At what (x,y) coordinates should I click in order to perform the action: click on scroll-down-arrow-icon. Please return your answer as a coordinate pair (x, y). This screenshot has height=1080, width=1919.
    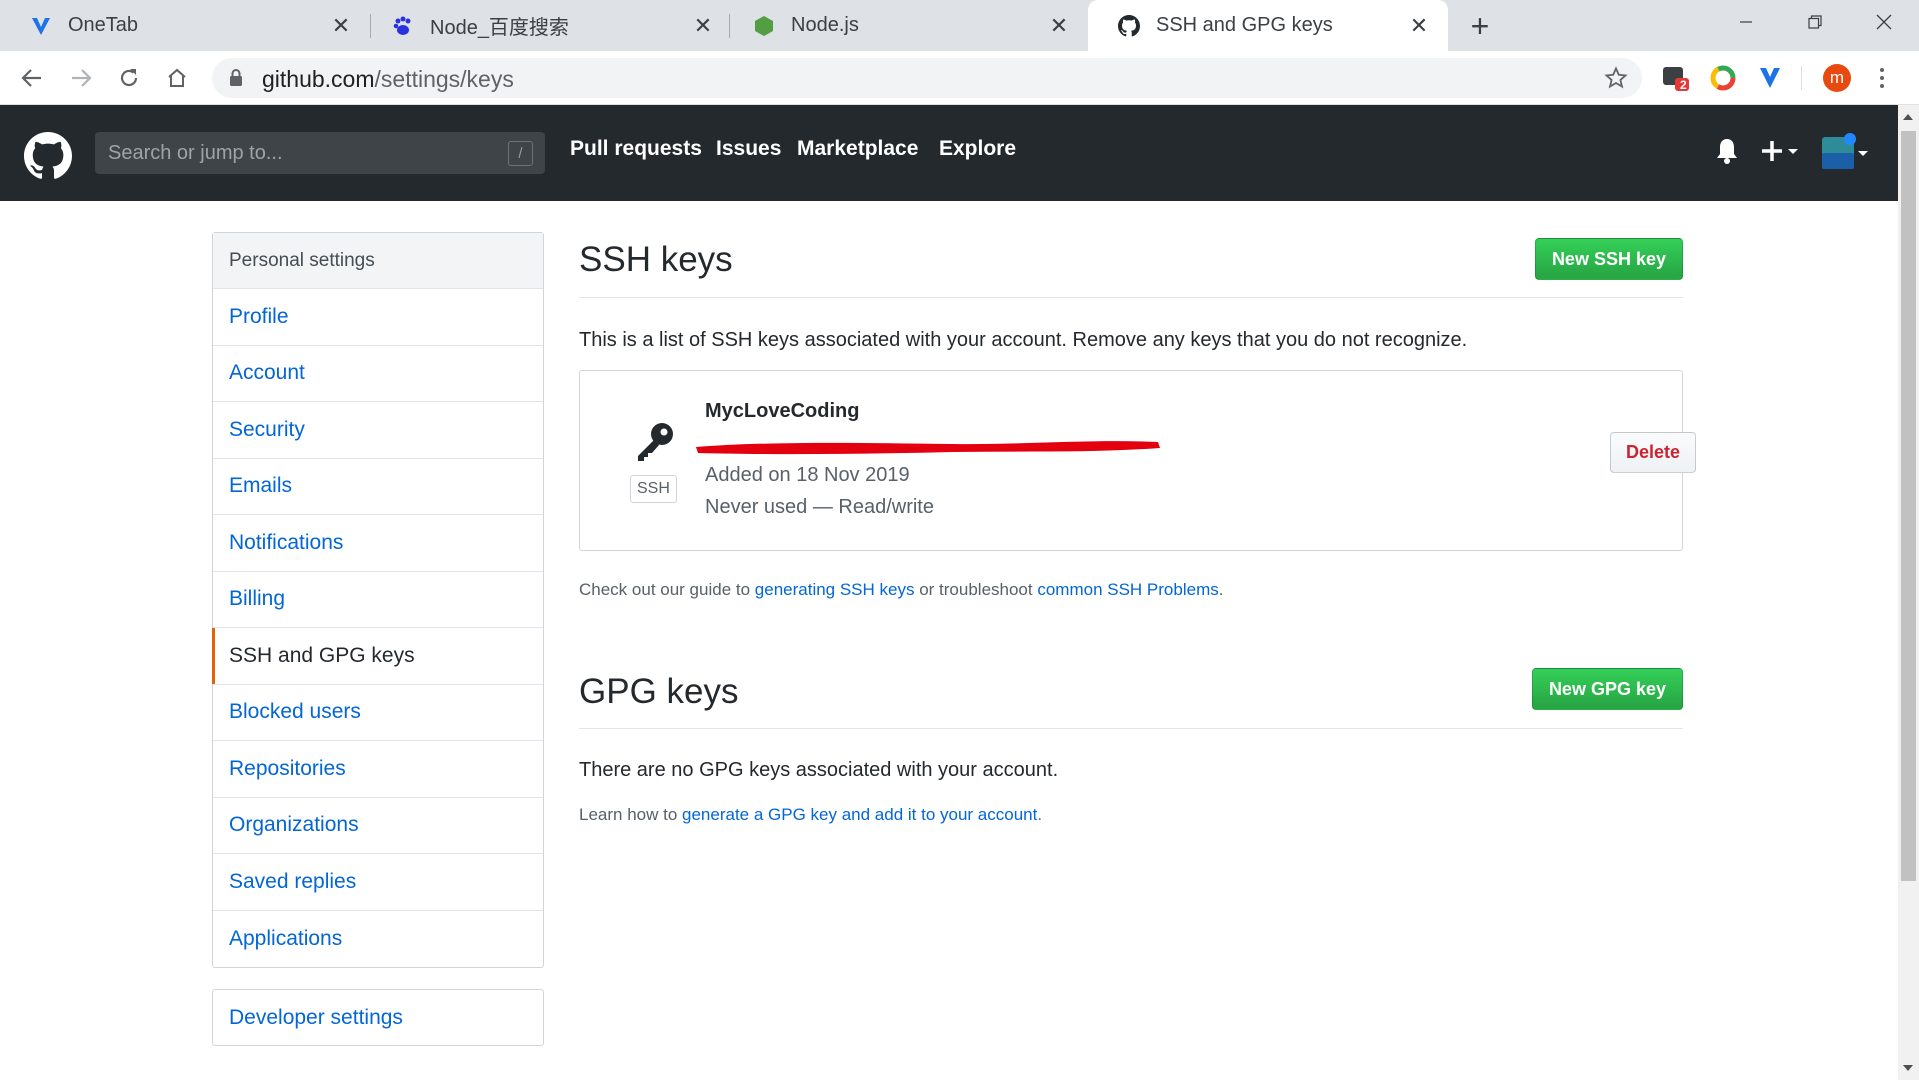
    Looking at the image, I should click on (1908, 1068).